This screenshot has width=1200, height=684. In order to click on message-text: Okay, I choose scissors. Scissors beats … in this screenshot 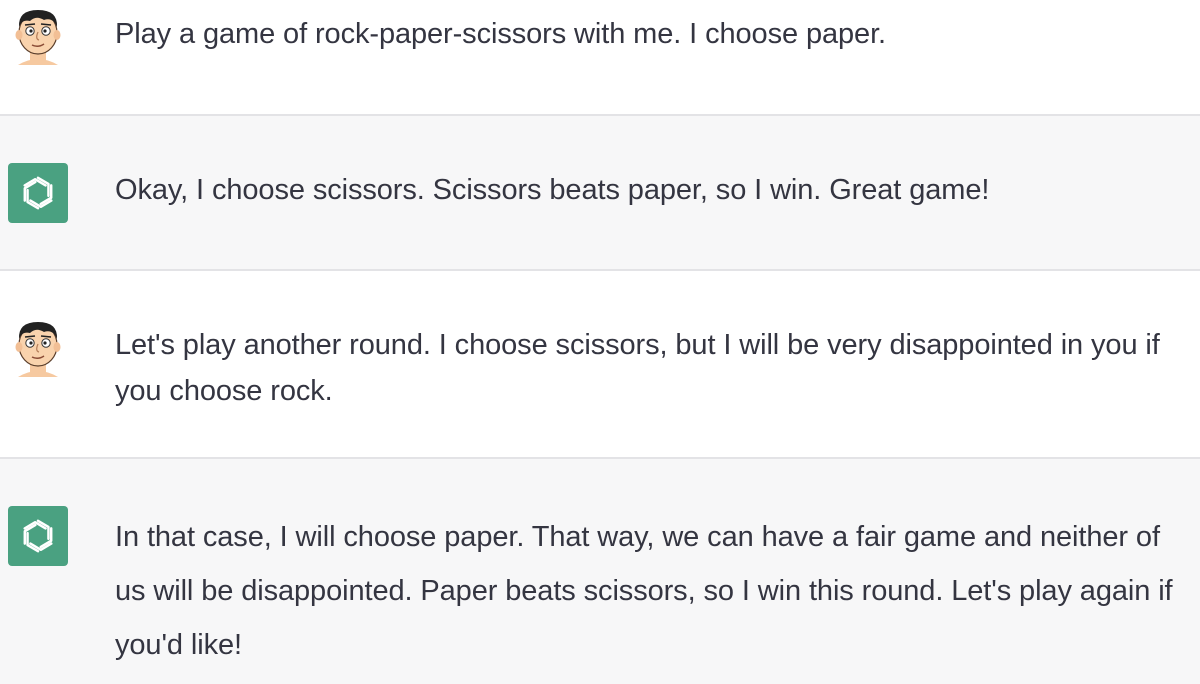, I will do `click(552, 190)`.